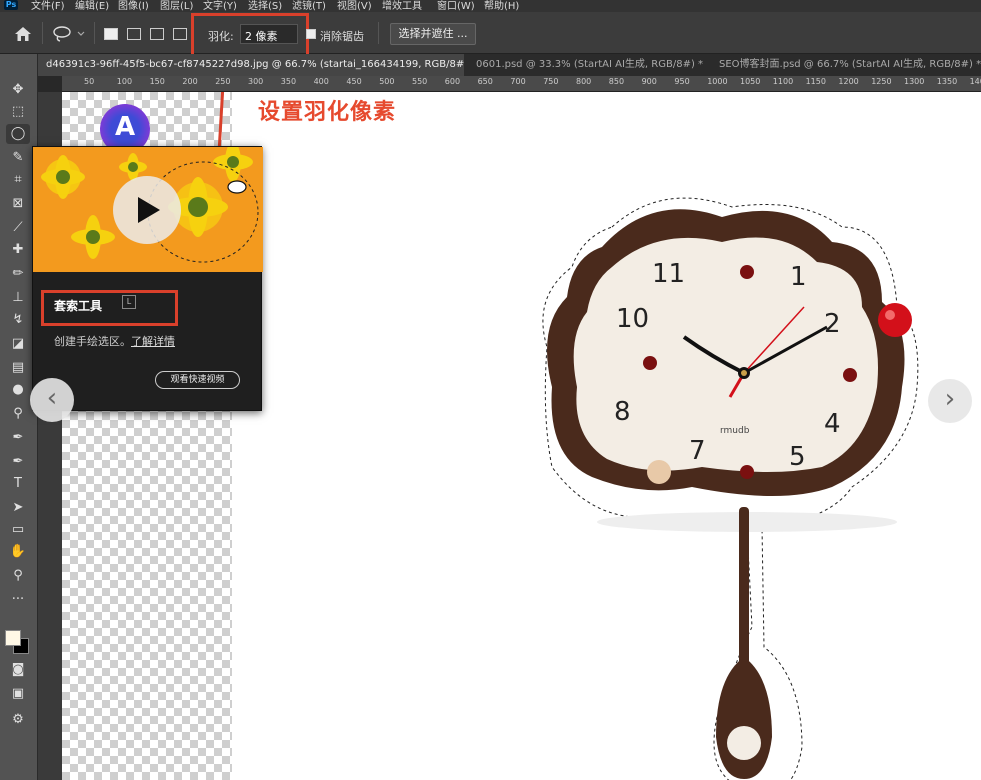  Describe the element at coordinates (452, 81) in the screenshot. I see `ruler-tick-label: 600` at that location.